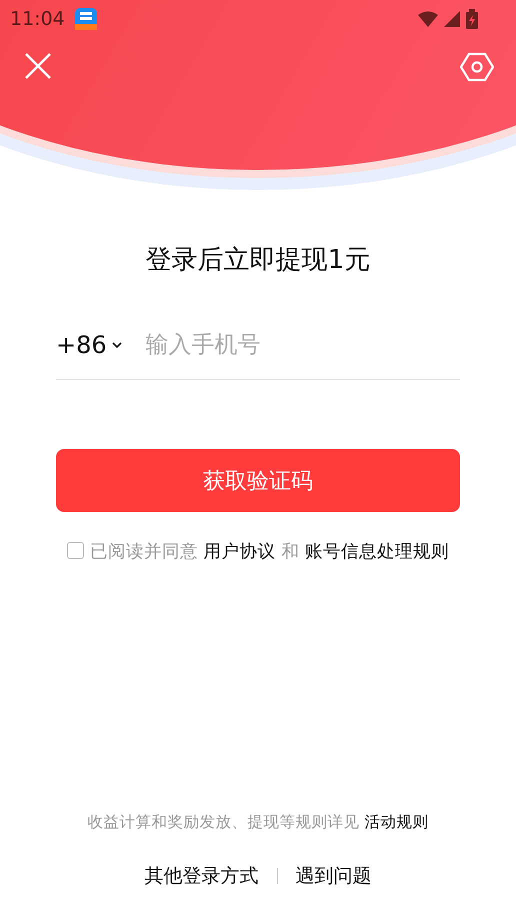 Image resolution: width=516 pixels, height=921 pixels. I want to click on rules-link: 活动规则, so click(396, 822).